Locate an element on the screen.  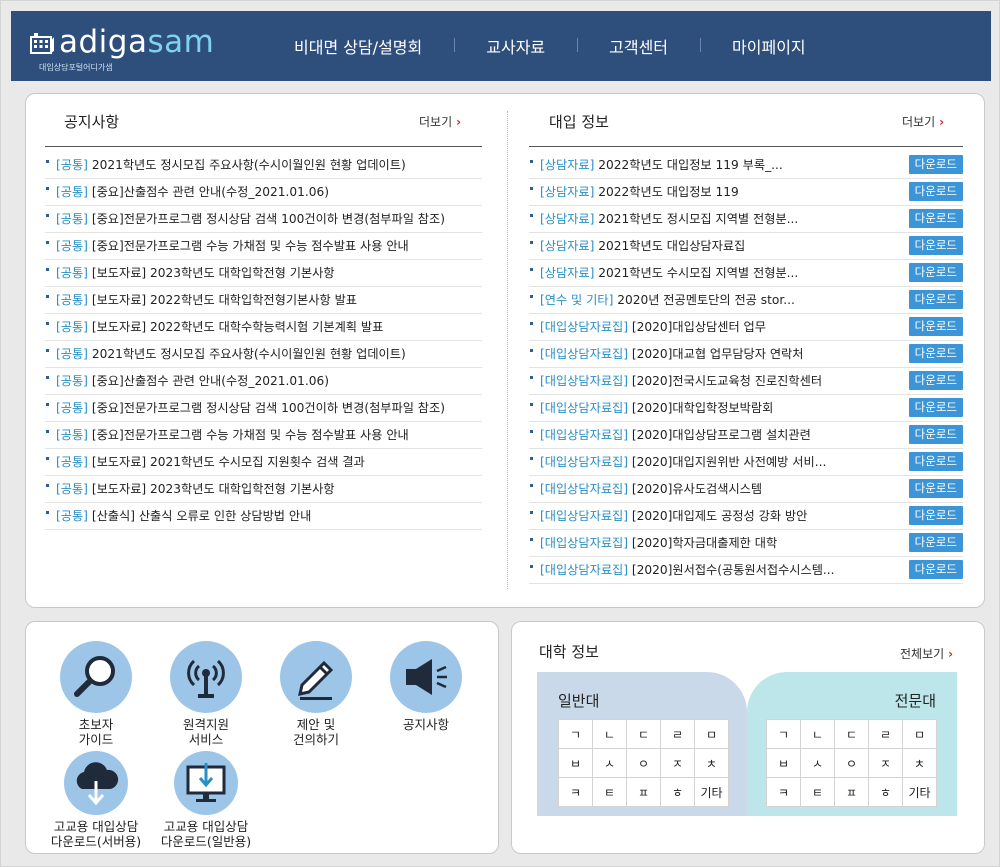
notice-item: [공통] [보도자료] 2022학년도 대학입학전형기본사항 발표 is located at coordinates (263, 300).